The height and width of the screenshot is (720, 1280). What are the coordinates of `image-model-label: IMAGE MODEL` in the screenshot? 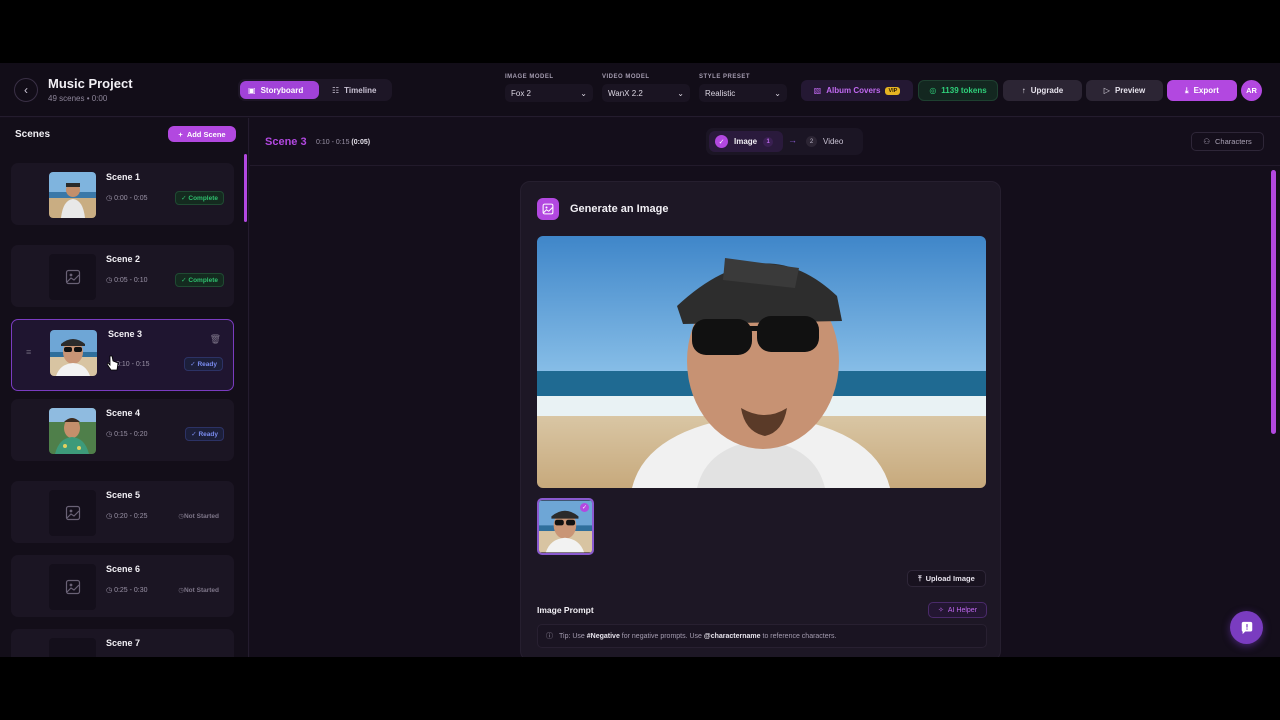 It's located at (529, 77).